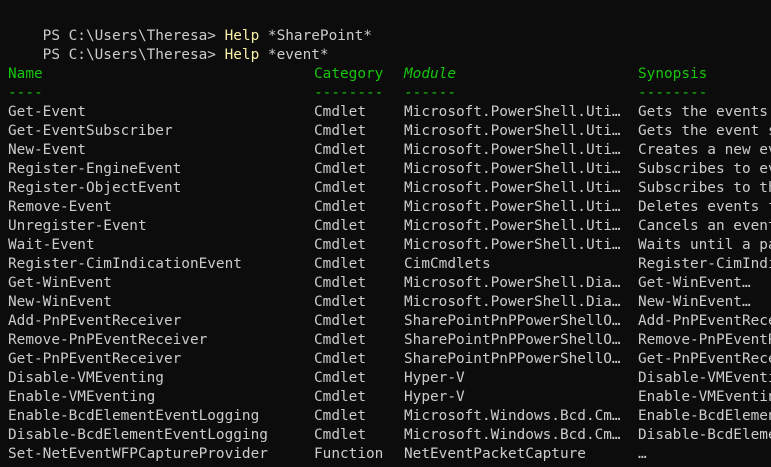  Describe the element at coordinates (47, 112) in the screenshot. I see `cell-name: Get-Event` at that location.